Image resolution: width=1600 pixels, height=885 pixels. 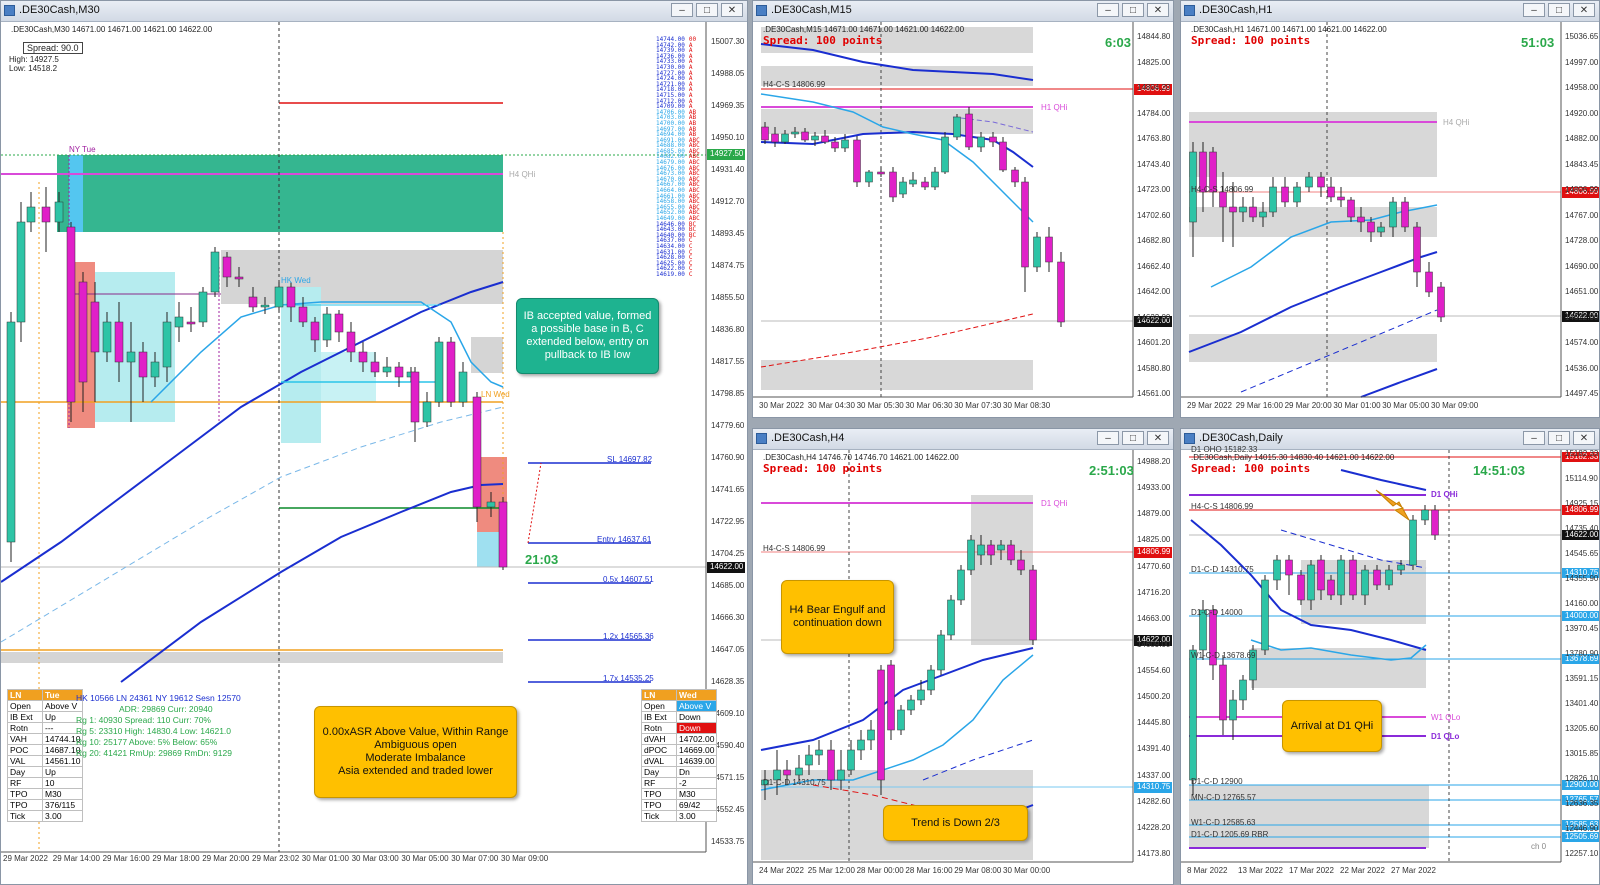 What do you see at coordinates (1260, 870) in the screenshot?
I see `time-axis-label: 13 Mar 2022` at bounding box center [1260, 870].